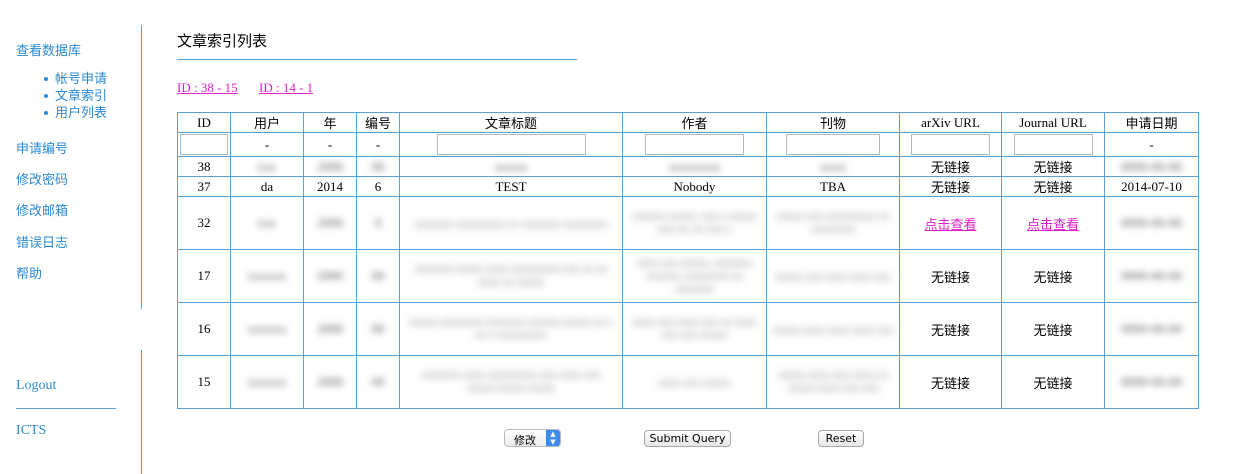 The image size is (1233, 474). I want to click on cell-authors-redacted: xxxxxxxx, so click(694, 166).